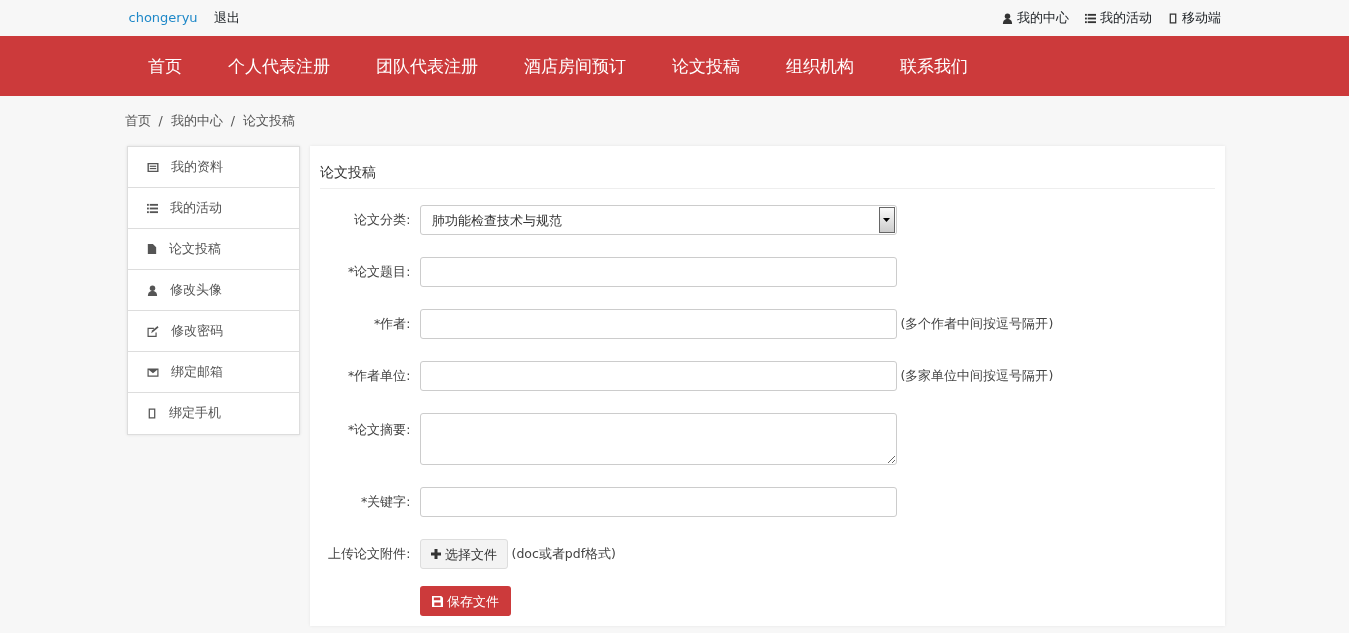 The image size is (1349, 633). Describe the element at coordinates (369, 553) in the screenshot. I see `field-label: 上传论文附件:` at that location.